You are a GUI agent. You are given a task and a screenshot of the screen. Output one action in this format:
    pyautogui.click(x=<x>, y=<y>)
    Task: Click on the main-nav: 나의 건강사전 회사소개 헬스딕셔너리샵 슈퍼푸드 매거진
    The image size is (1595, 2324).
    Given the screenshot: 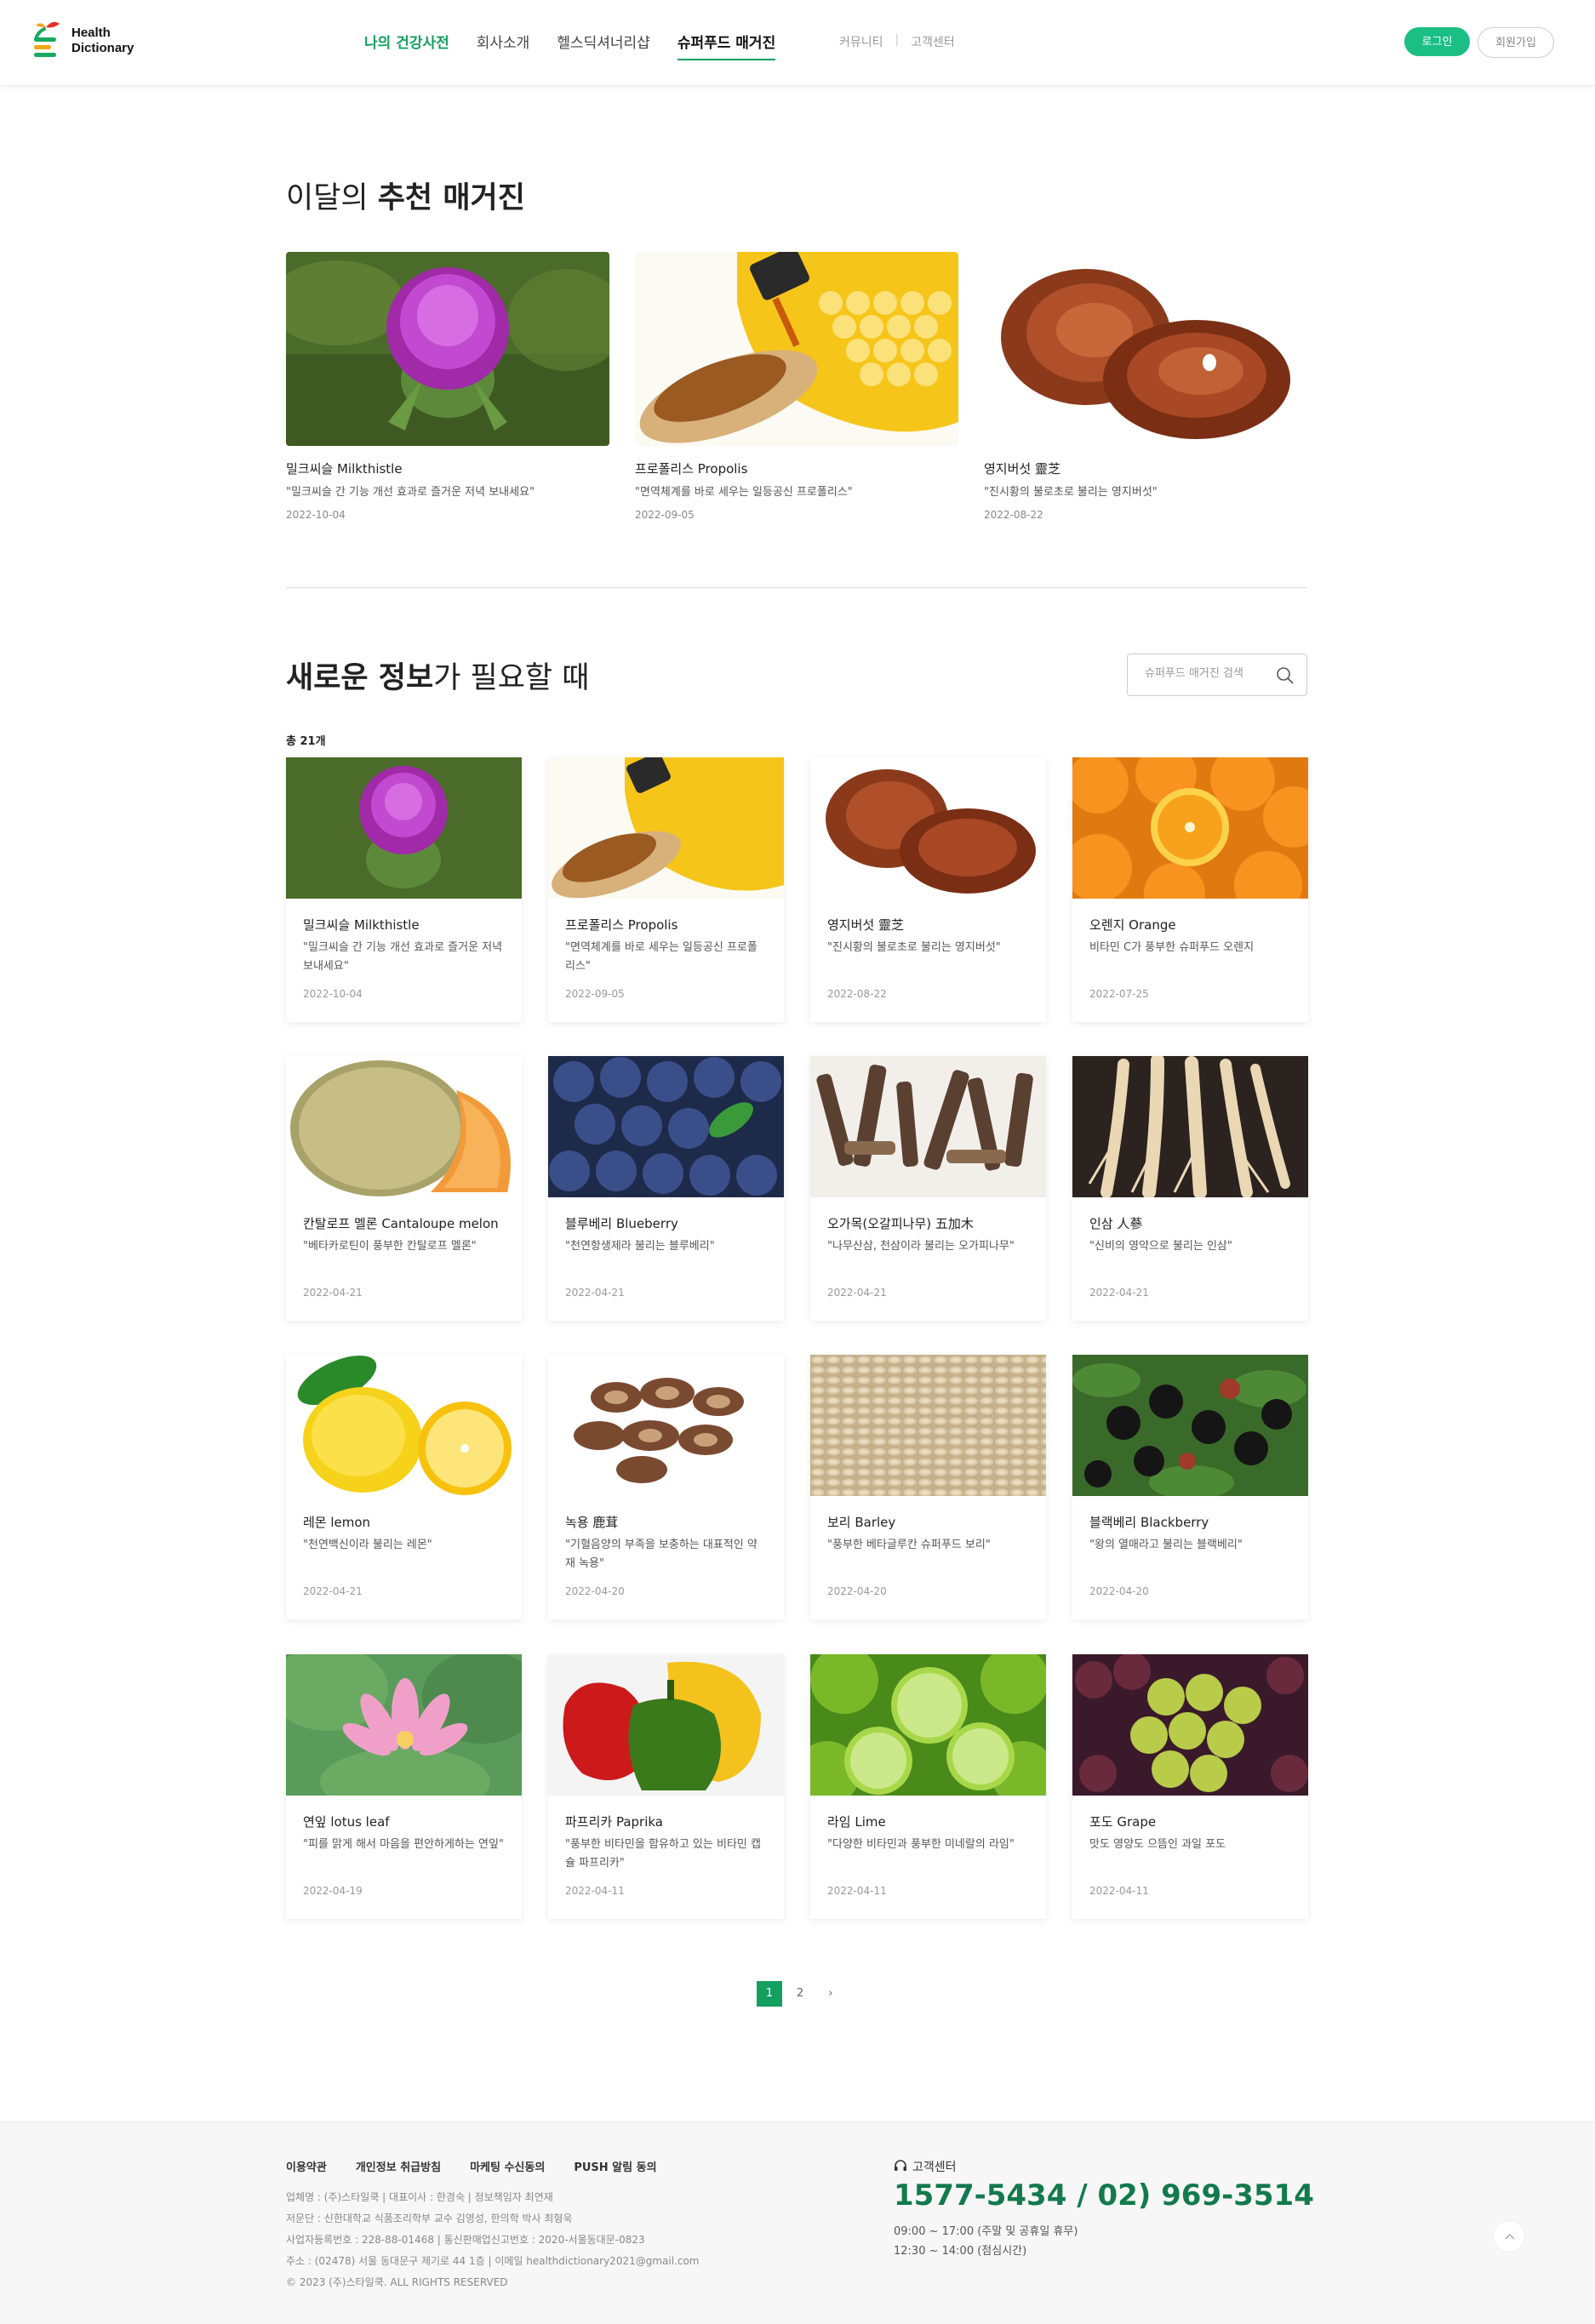 What is the action you would take?
    pyautogui.click(x=570, y=46)
    